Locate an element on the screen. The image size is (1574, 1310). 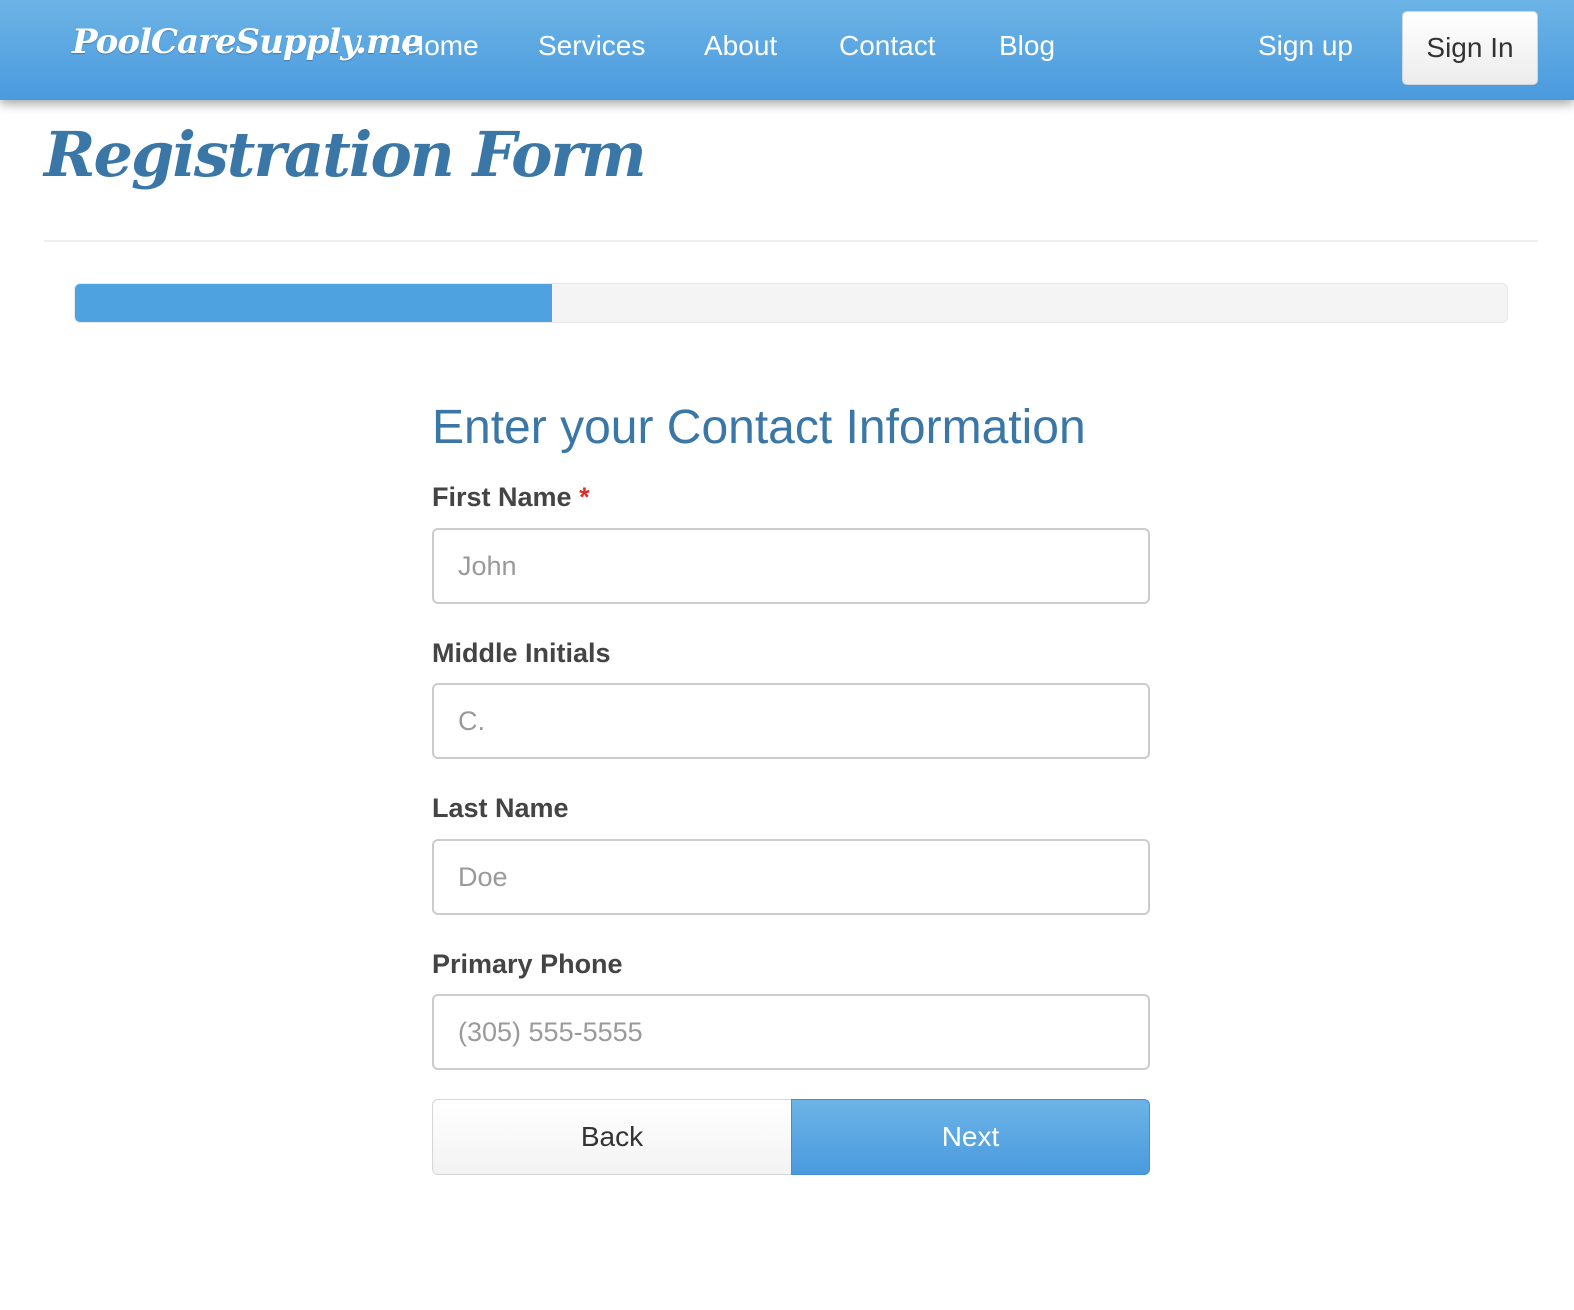
first-name-label: First Name * is located at coordinates (511, 497).